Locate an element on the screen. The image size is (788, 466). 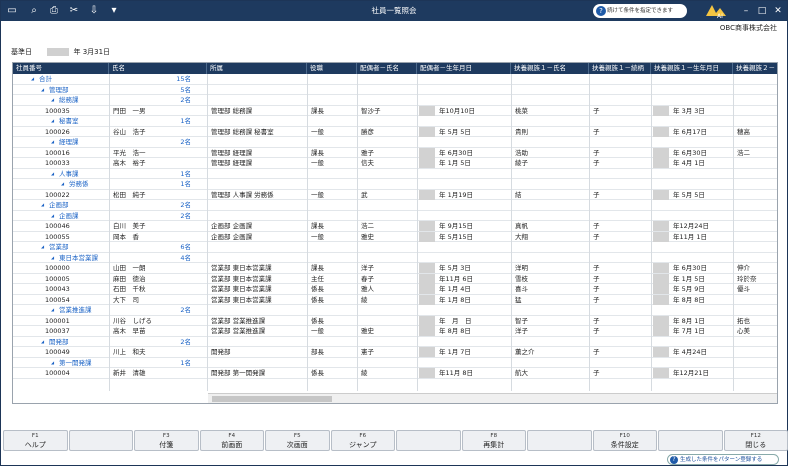
department: 管理部 総務課 is located at coordinates (232, 110).